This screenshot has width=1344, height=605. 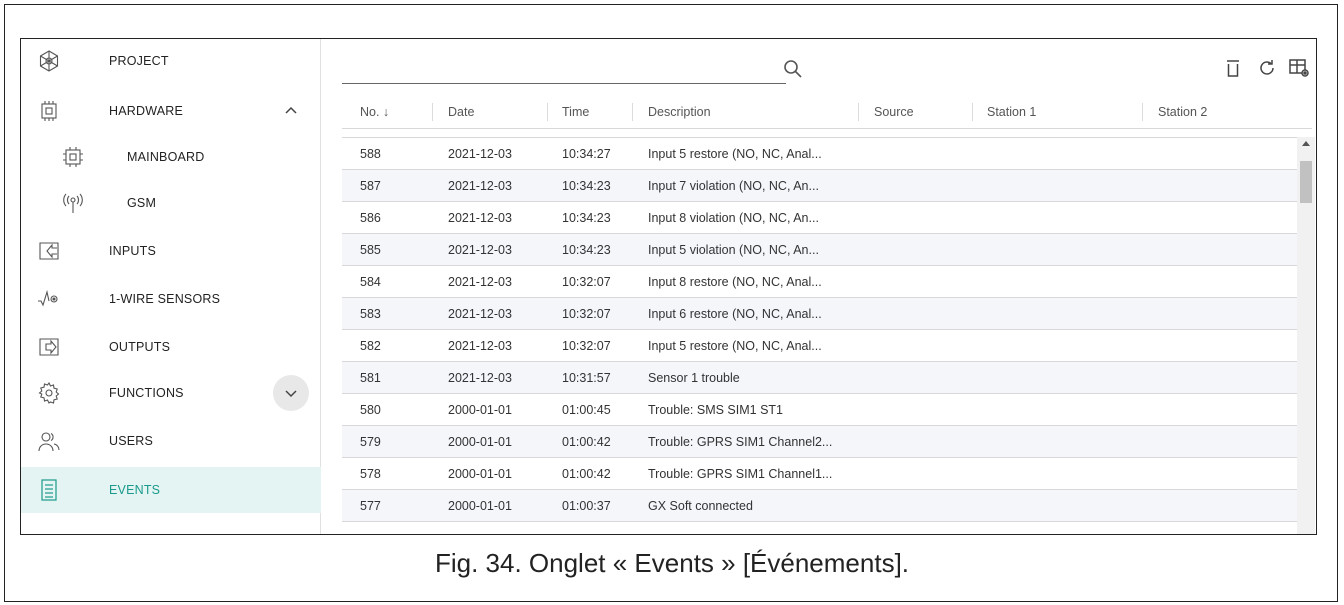 I want to click on sidebar-item-hardware: HARDWARE, so click(x=171, y=111).